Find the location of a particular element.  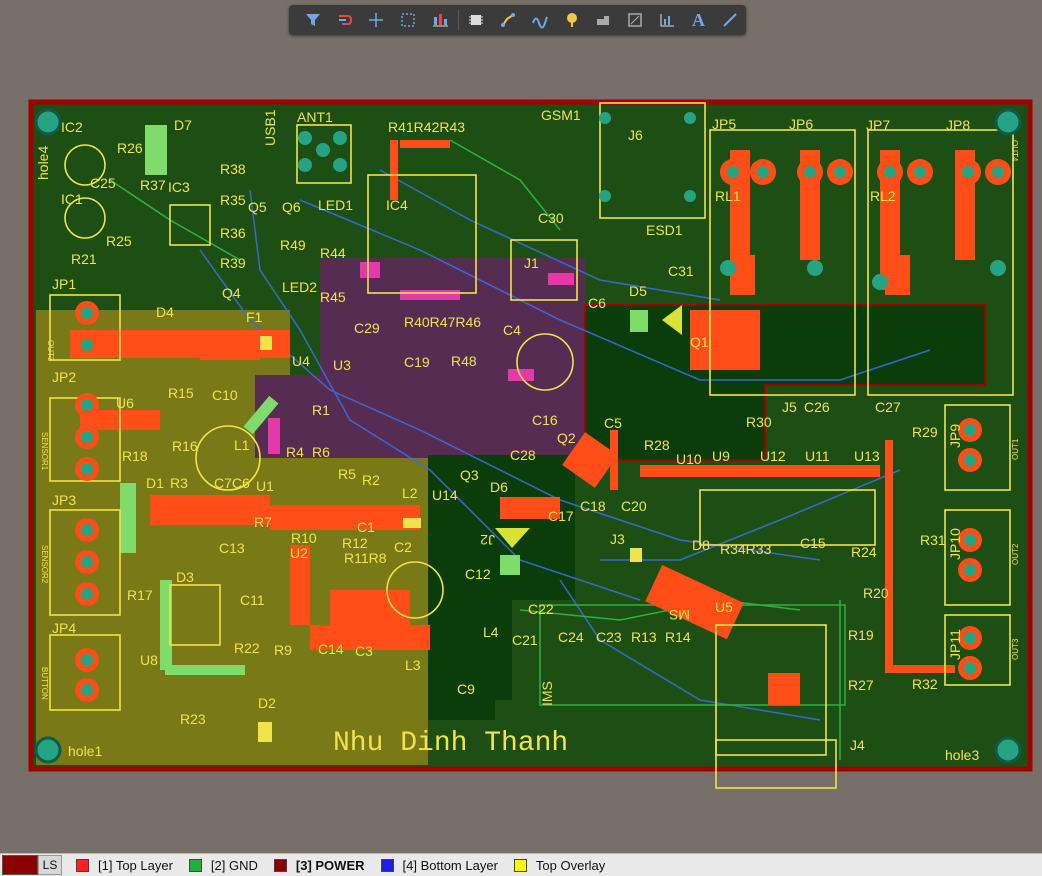

svg-text: JP2 is located at coordinates (64, 377).